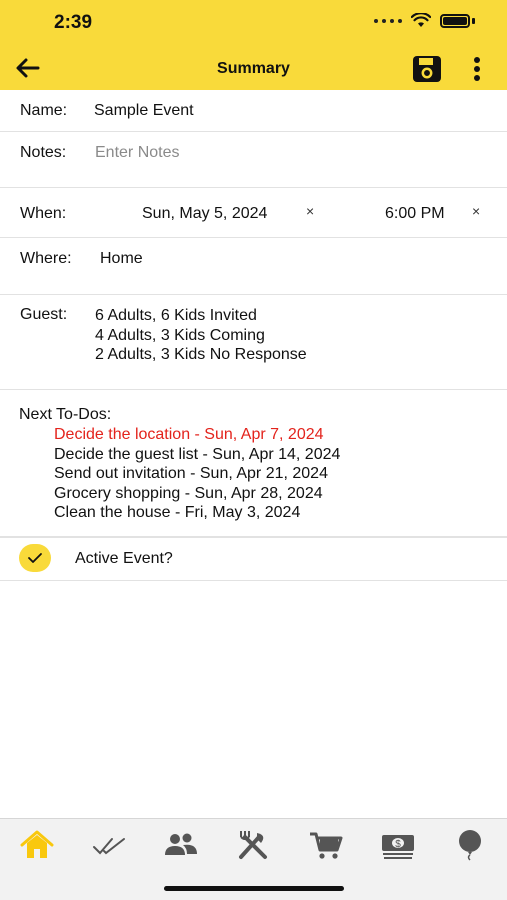 This screenshot has width=507, height=900. I want to click on notes-row: Notes: Enter Notes, so click(253, 160).